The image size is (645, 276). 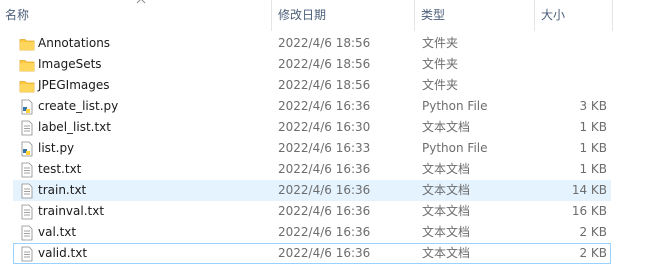 I want to click on file-row: list.py 2022/4/6 16:33 Python File 1 KB, so click(x=312, y=148).